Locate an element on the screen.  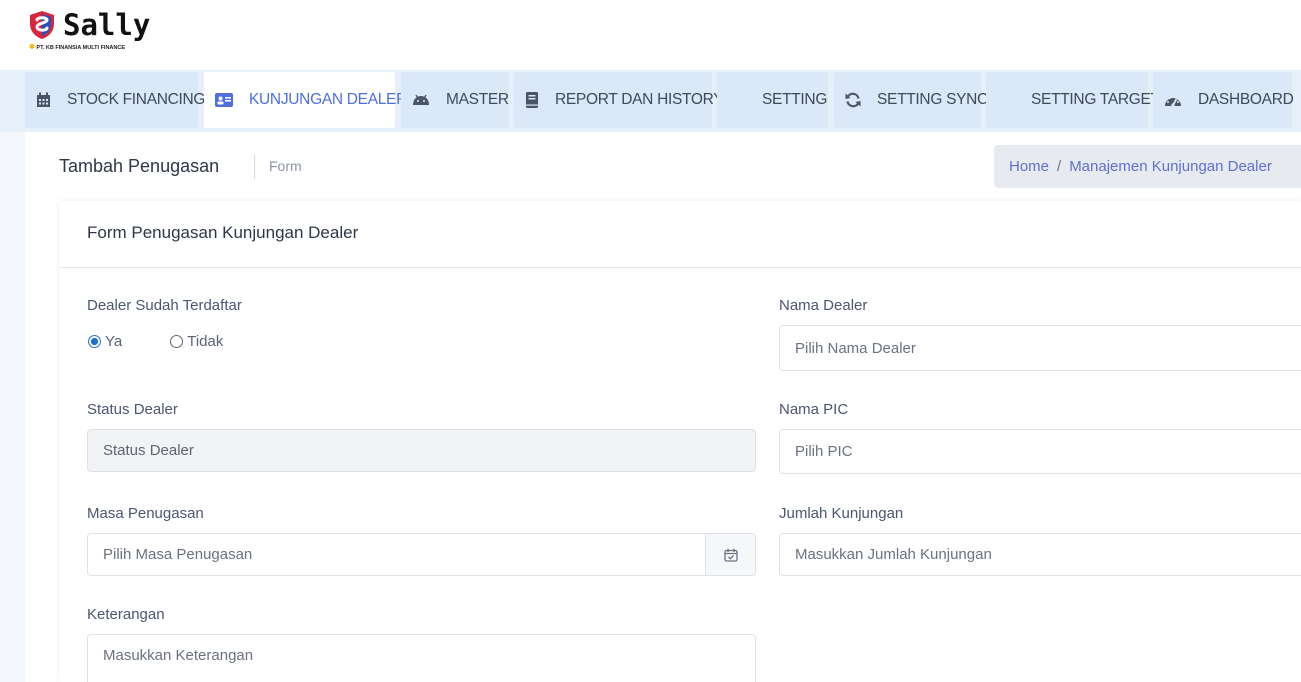
status-dealer-label: Status Dealer is located at coordinates (132, 409).